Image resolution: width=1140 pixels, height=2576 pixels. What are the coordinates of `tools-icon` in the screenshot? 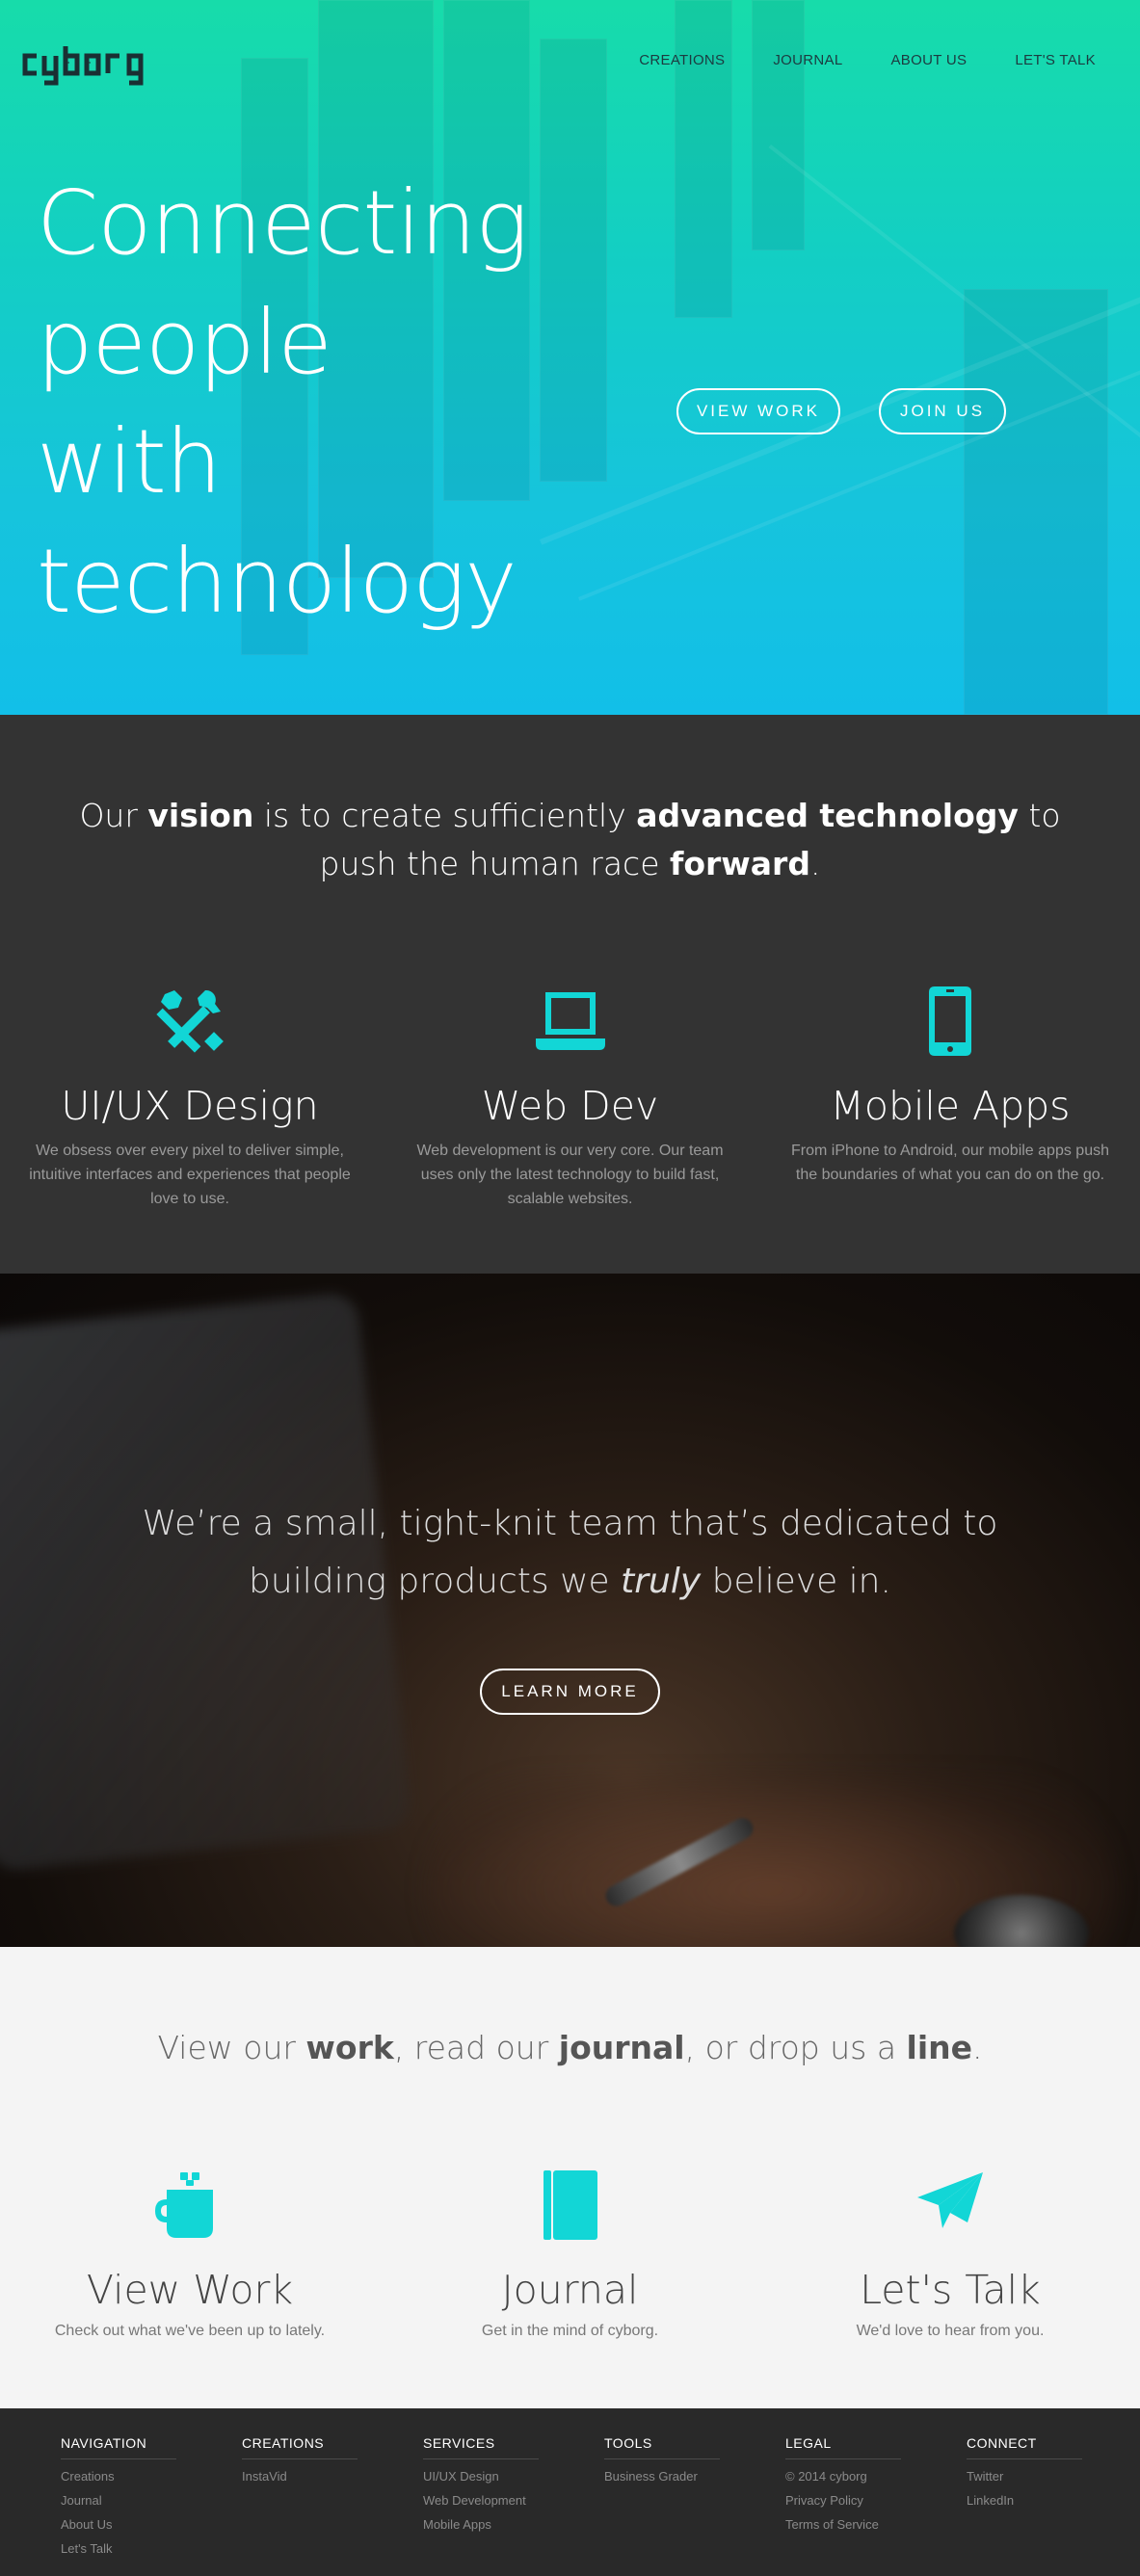 It's located at (190, 1021).